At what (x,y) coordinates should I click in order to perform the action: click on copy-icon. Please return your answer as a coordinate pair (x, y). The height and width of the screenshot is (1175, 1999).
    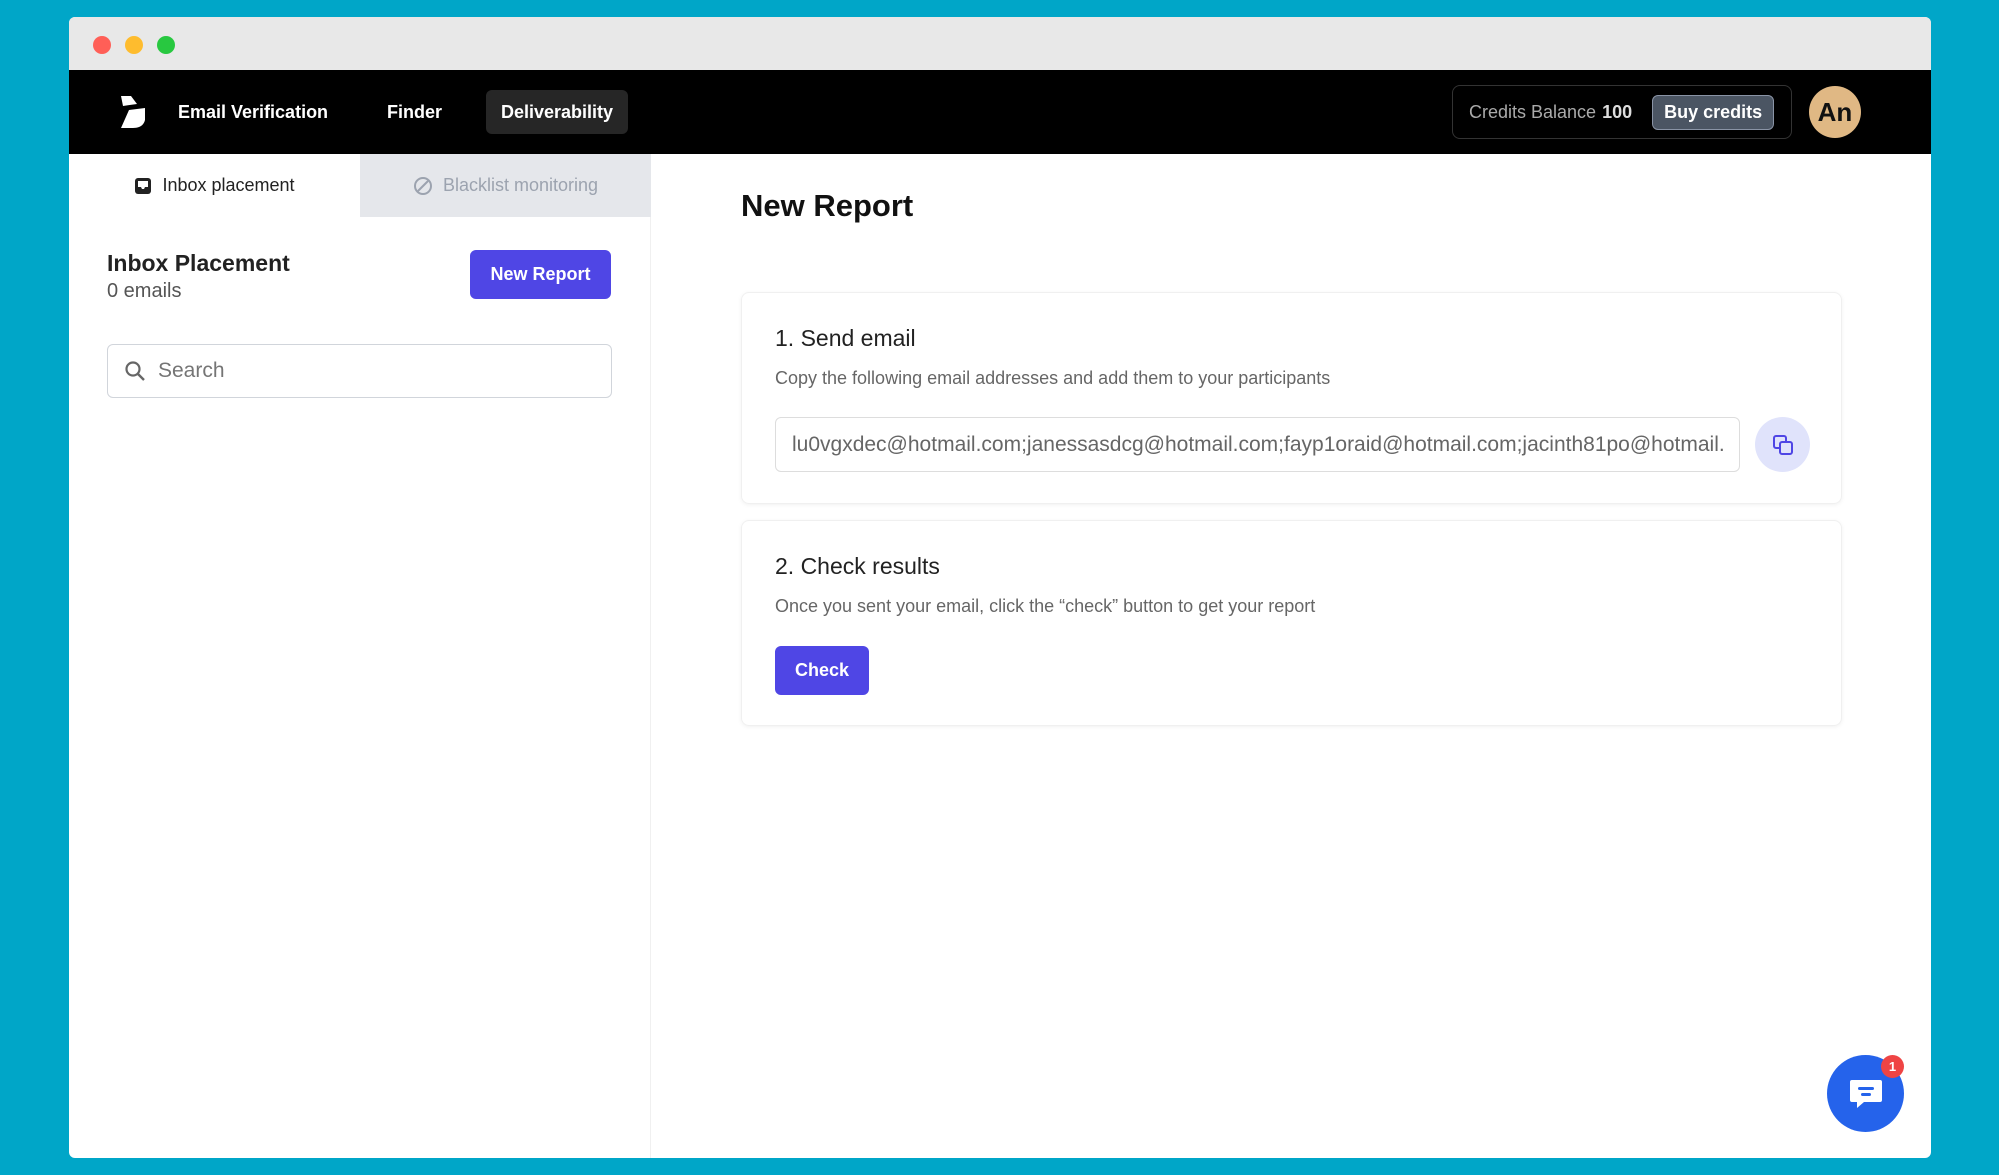
    Looking at the image, I should click on (1782, 444).